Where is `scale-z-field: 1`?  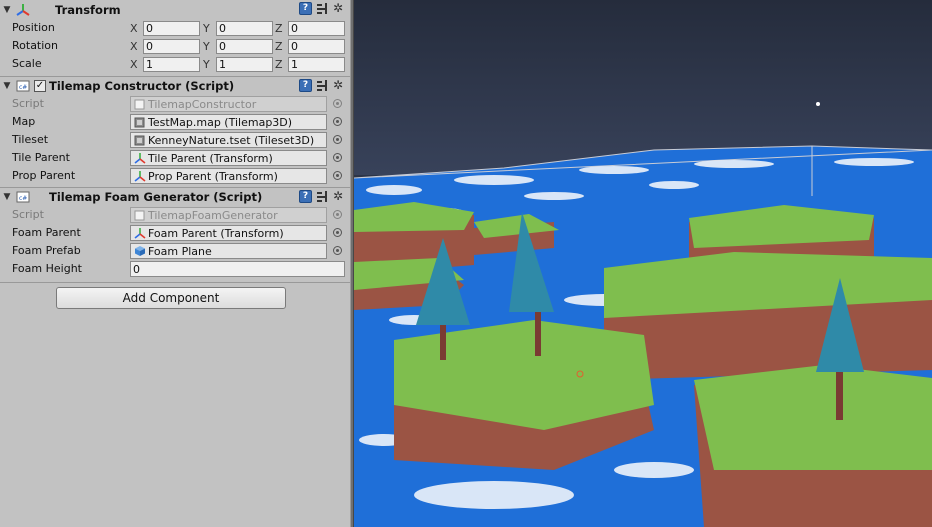 scale-z-field: 1 is located at coordinates (316, 64).